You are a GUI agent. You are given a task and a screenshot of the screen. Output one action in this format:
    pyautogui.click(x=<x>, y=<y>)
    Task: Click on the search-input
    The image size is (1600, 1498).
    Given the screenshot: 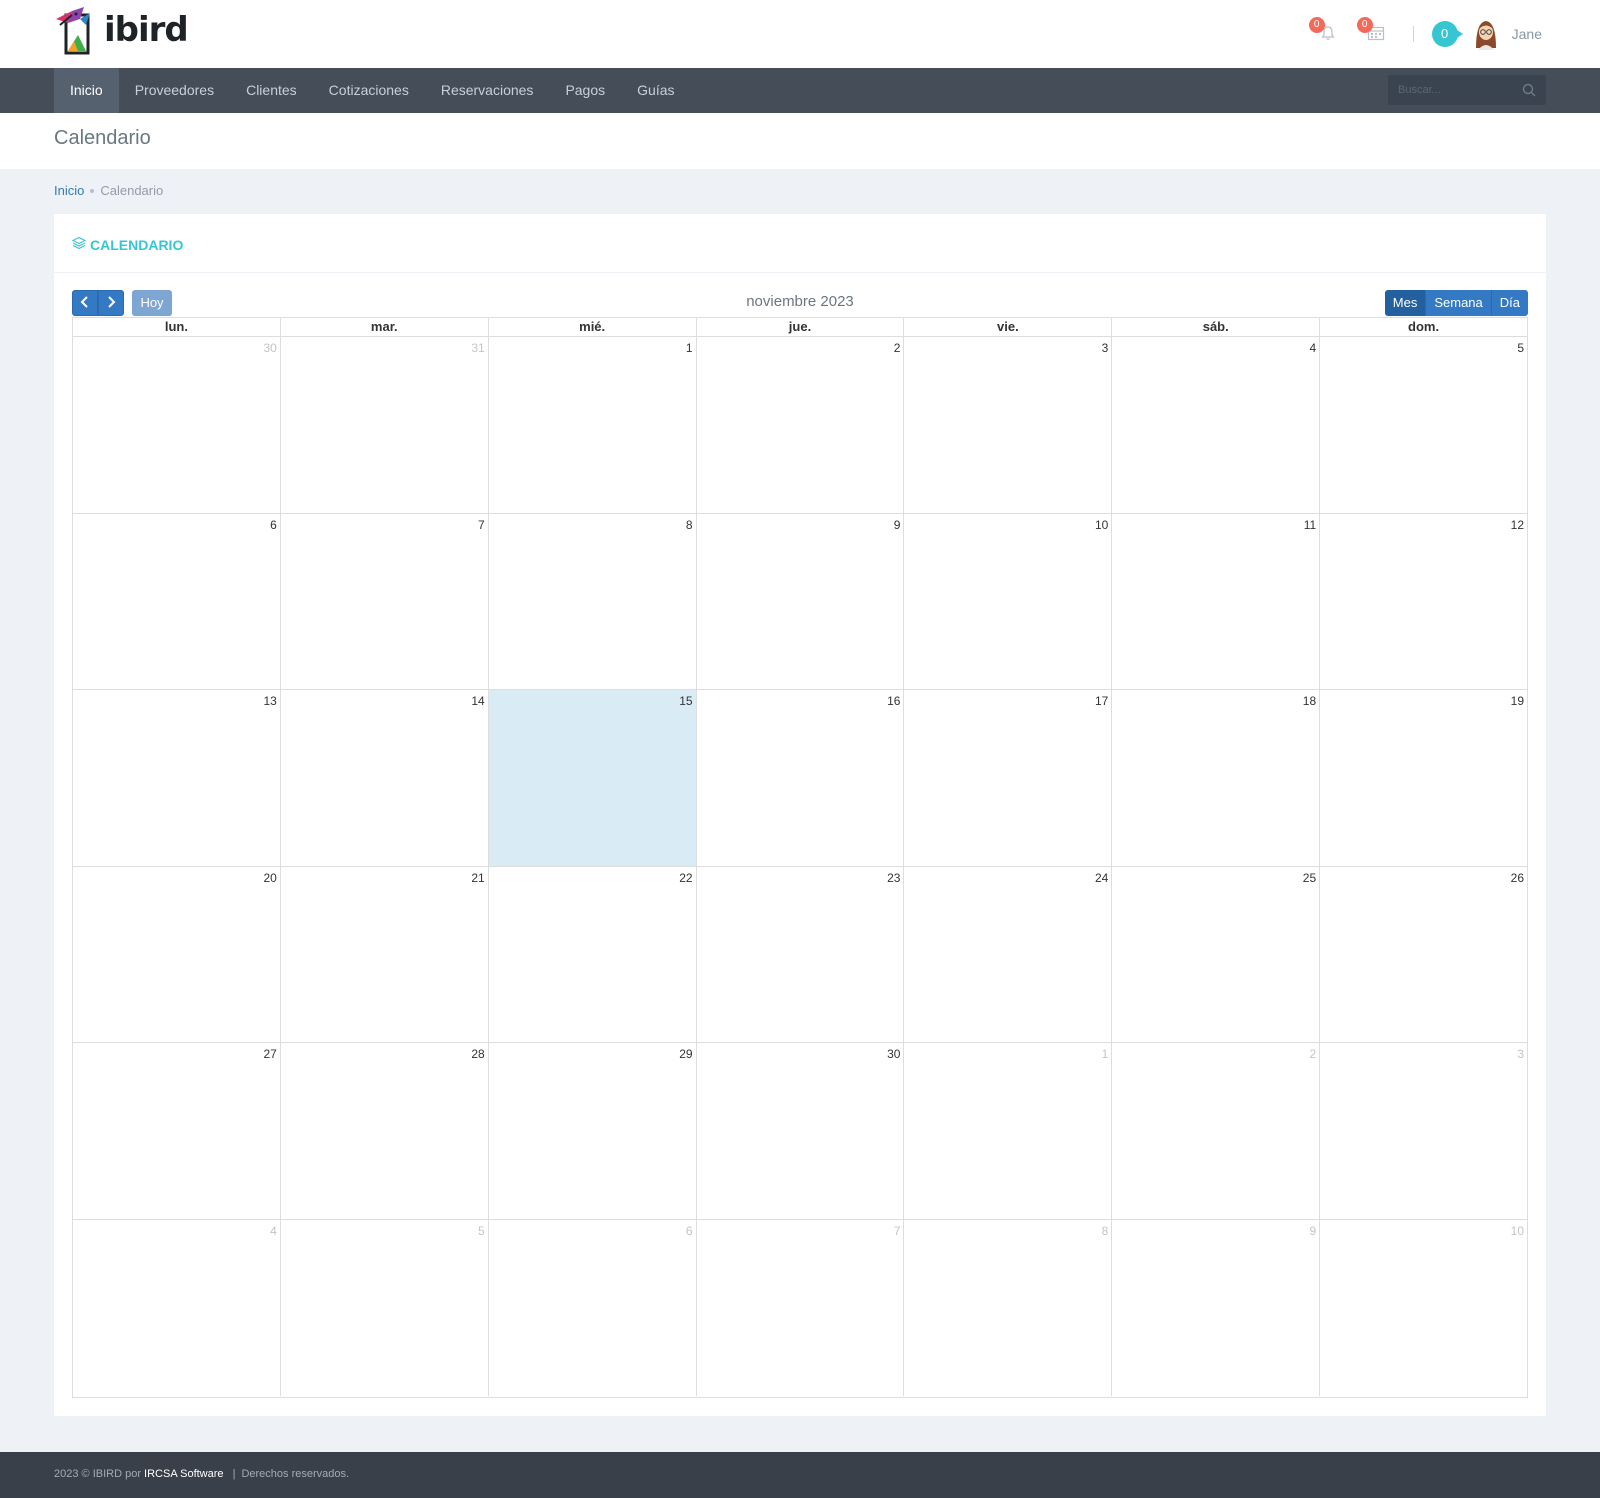 What is the action you would take?
    pyautogui.click(x=1448, y=90)
    